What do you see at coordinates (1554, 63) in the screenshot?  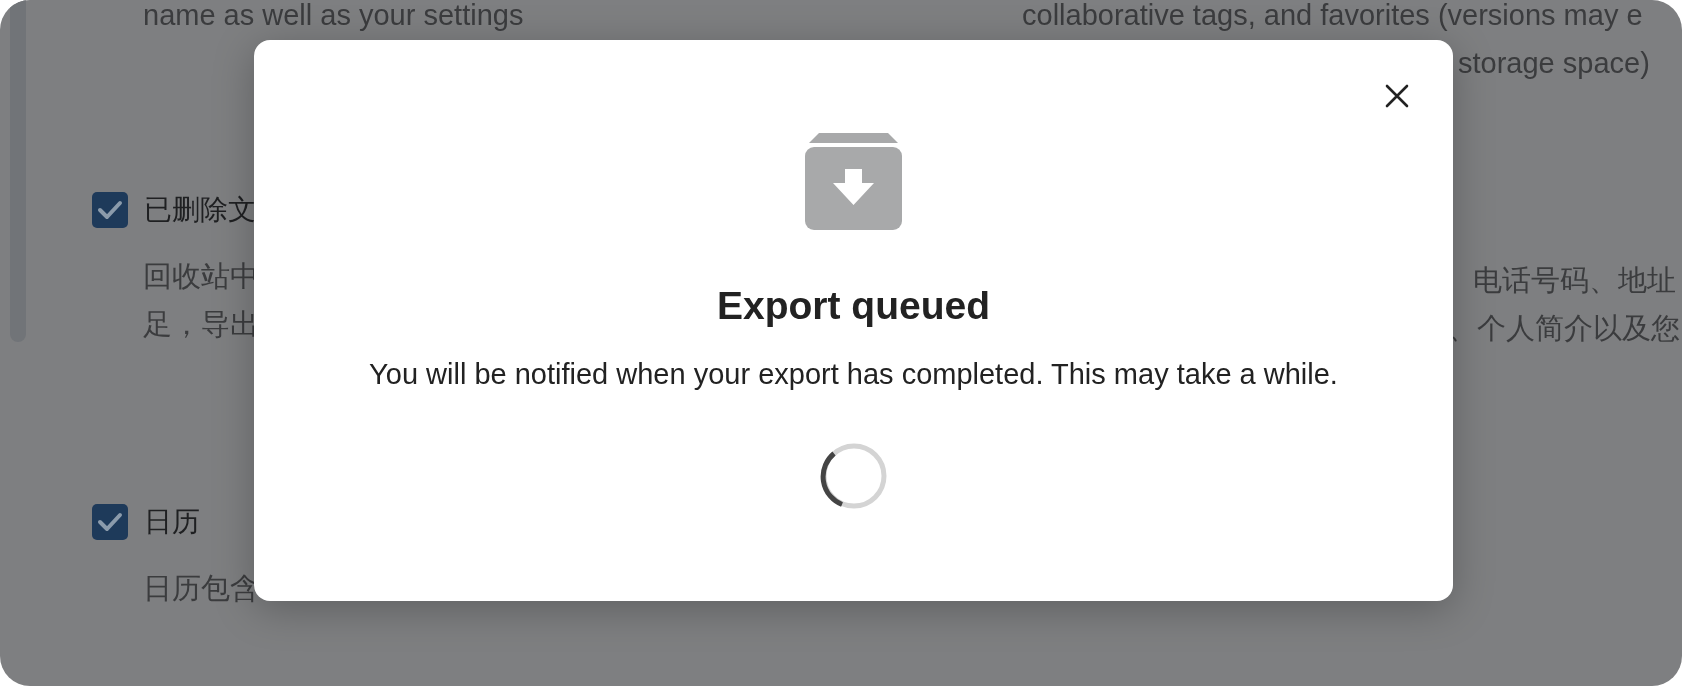 I see `description-text: storage space)` at bounding box center [1554, 63].